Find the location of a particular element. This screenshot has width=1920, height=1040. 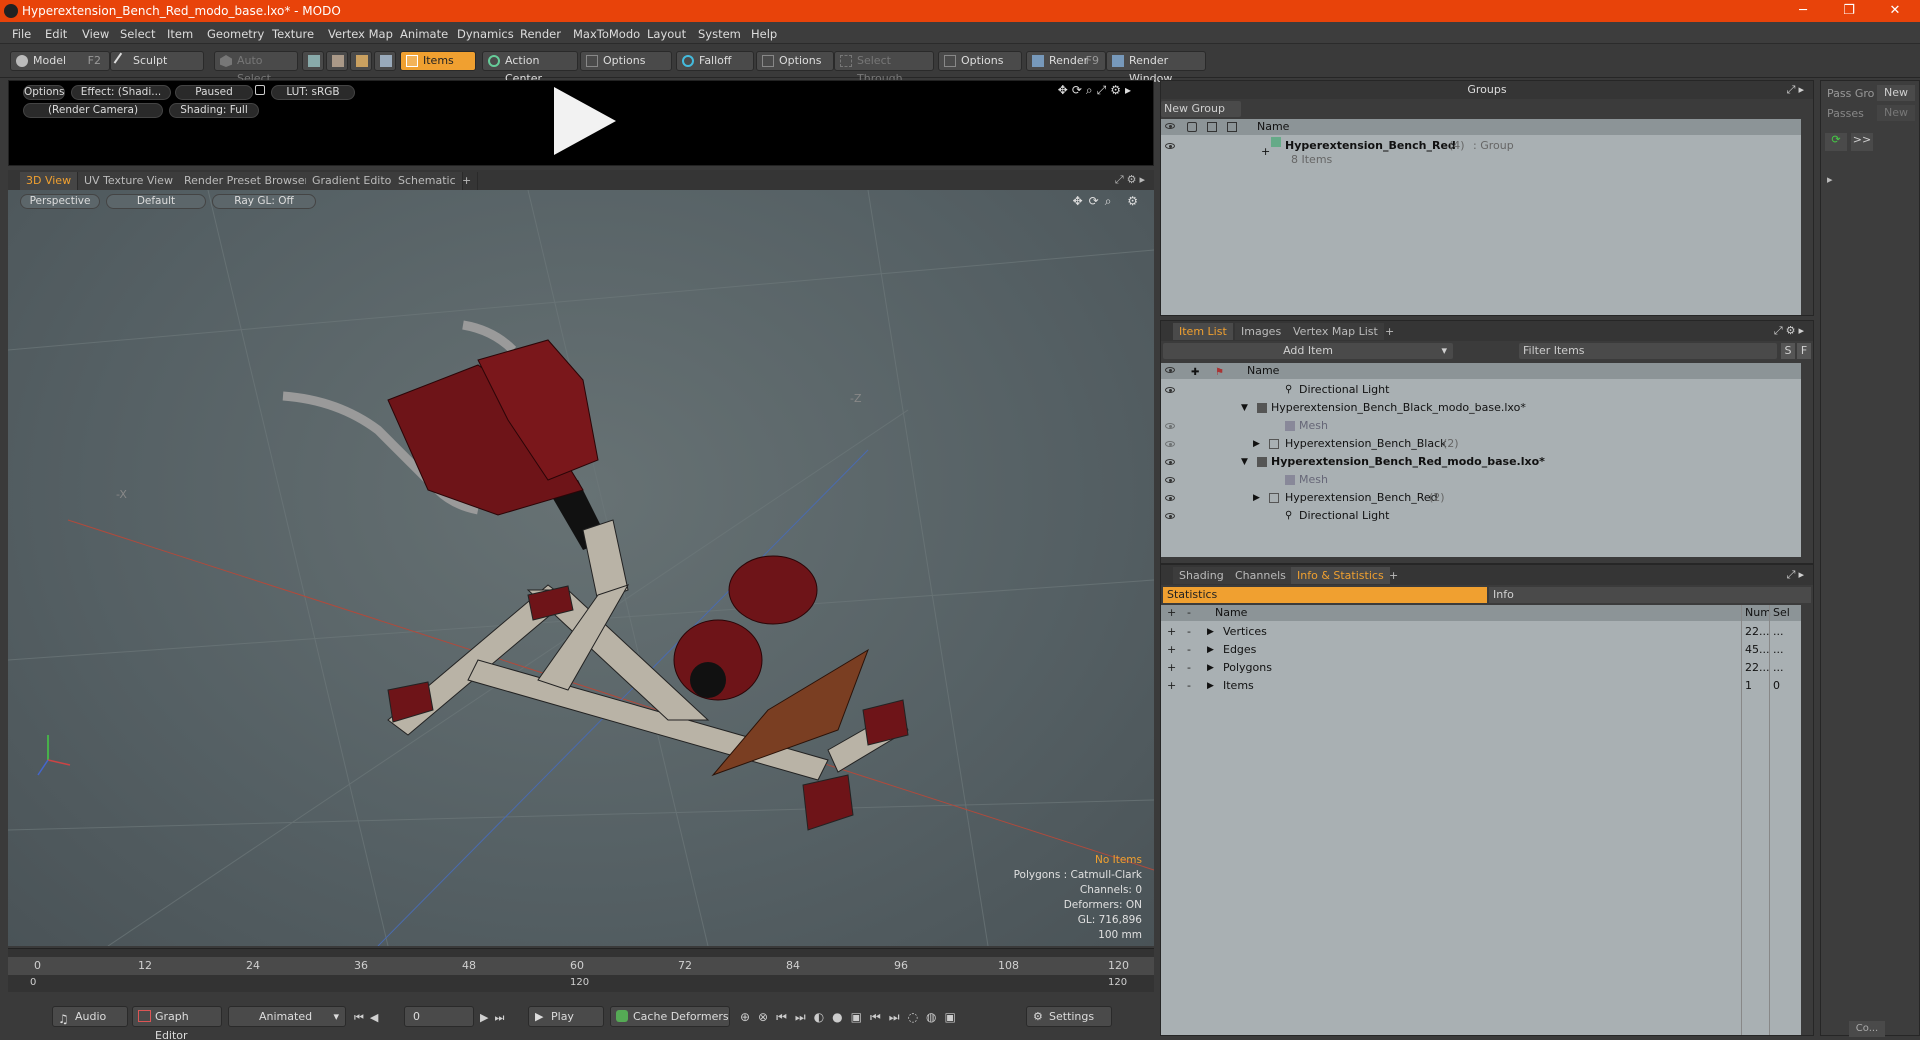

menu-item: Item is located at coordinates (180, 34).